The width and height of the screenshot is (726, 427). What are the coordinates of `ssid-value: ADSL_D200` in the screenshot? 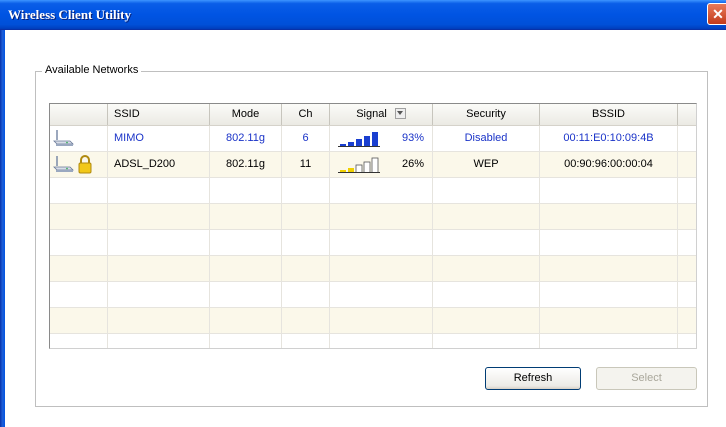 It's located at (145, 164).